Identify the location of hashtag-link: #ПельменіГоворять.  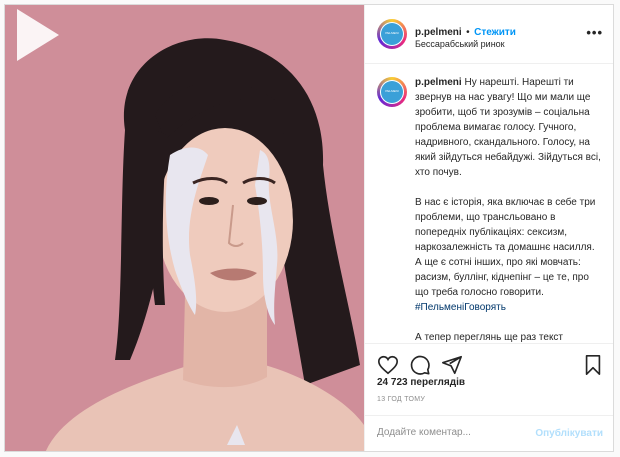
(460, 307).